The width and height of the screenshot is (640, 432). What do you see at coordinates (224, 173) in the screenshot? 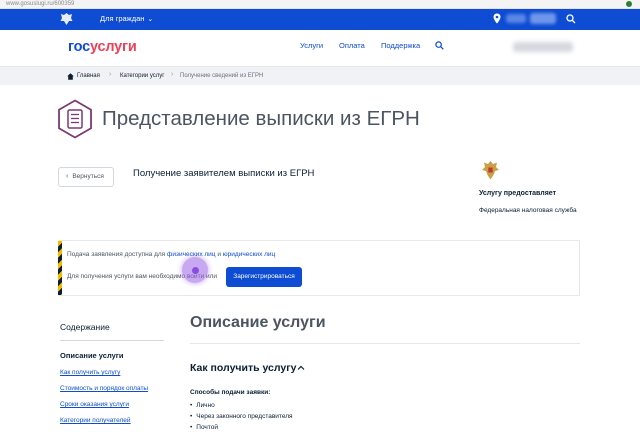
I see `service-subtitle: Получение заявителем выписки из ЕГРН` at bounding box center [224, 173].